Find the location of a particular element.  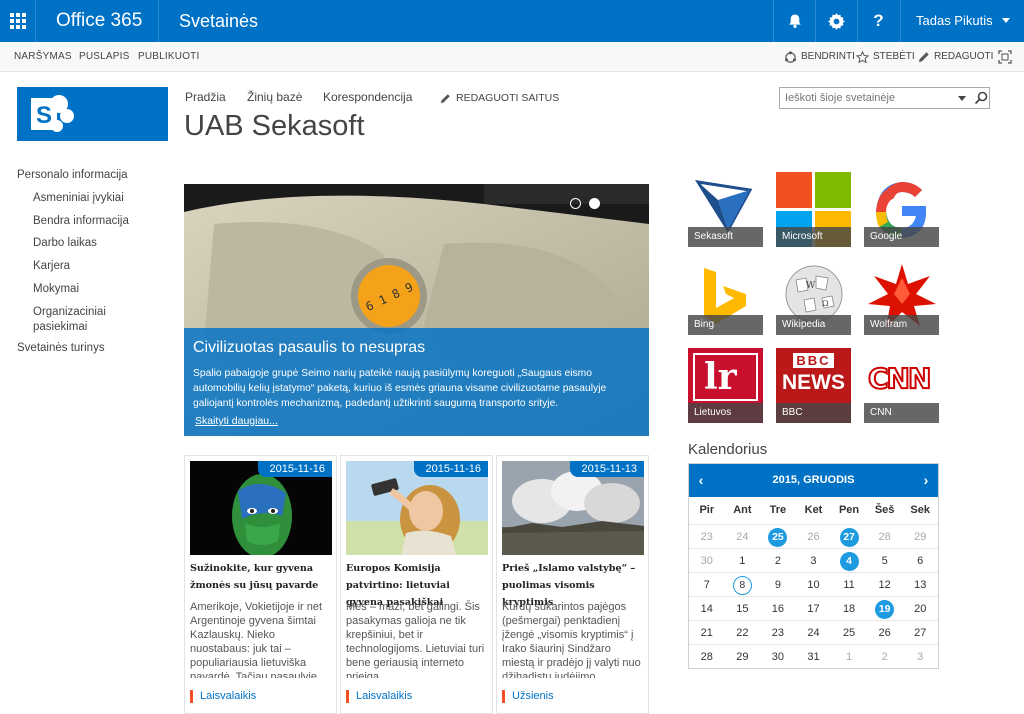

calendar-day: 22 is located at coordinates (742, 632).